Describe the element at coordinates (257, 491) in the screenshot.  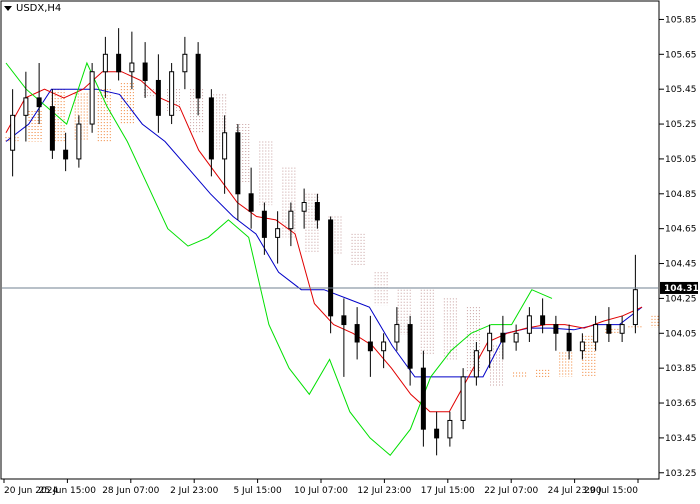
I see `x-tick-label: 5 Jul 15:00` at that location.